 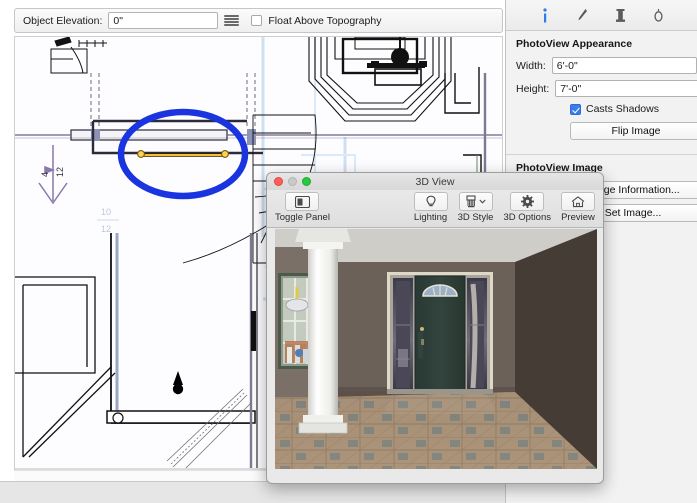 I want to click on 3d-view-title: 3D View, so click(x=435, y=181).